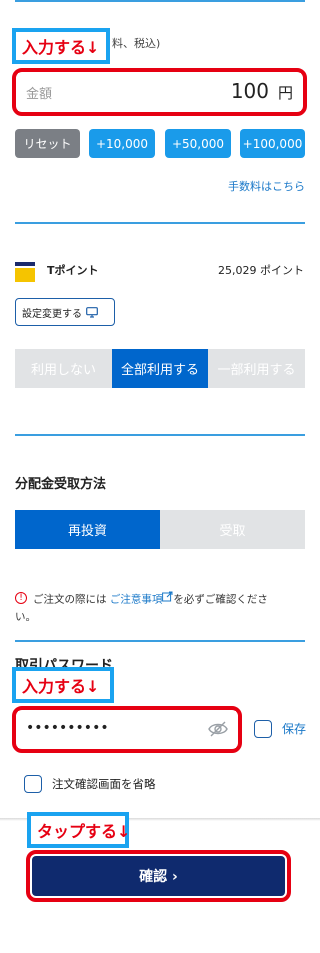 The image size is (320, 953). Describe the element at coordinates (21, 598) in the screenshot. I see `notice-icon: !` at that location.